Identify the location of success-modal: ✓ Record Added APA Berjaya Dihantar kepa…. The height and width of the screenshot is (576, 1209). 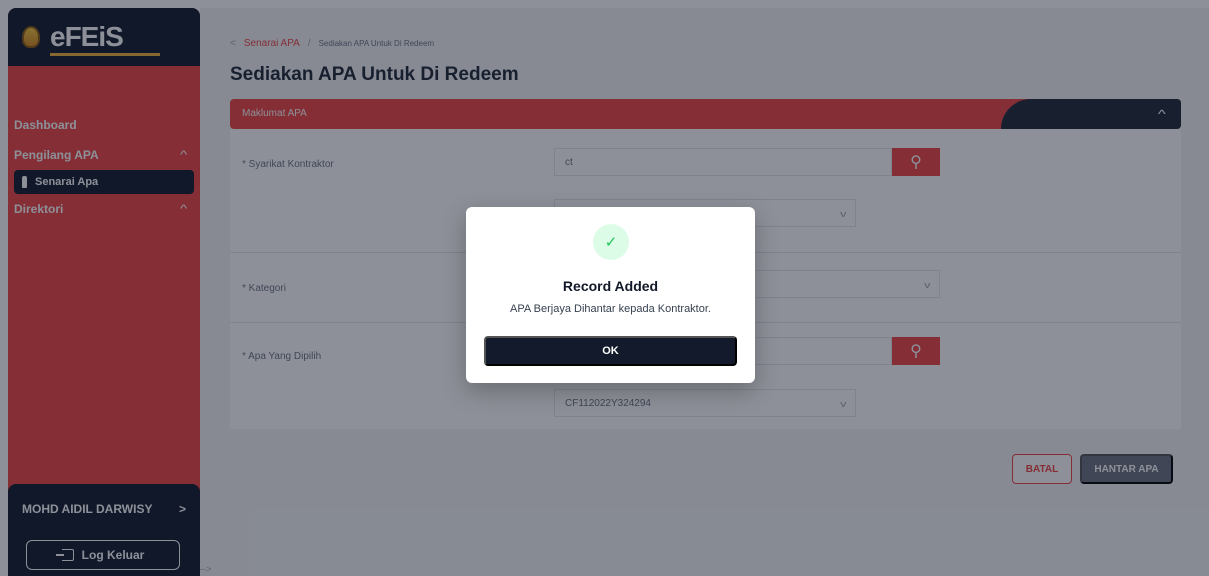
(610, 295).